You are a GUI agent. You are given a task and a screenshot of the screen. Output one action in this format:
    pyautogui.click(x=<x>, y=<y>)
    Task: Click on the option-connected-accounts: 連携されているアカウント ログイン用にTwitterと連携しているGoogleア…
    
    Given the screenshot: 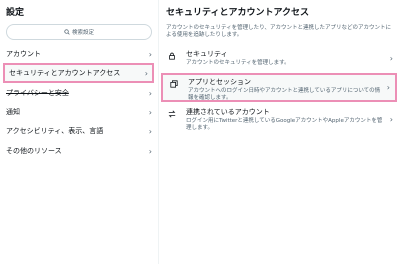 What is the action you would take?
    pyautogui.click(x=279, y=119)
    